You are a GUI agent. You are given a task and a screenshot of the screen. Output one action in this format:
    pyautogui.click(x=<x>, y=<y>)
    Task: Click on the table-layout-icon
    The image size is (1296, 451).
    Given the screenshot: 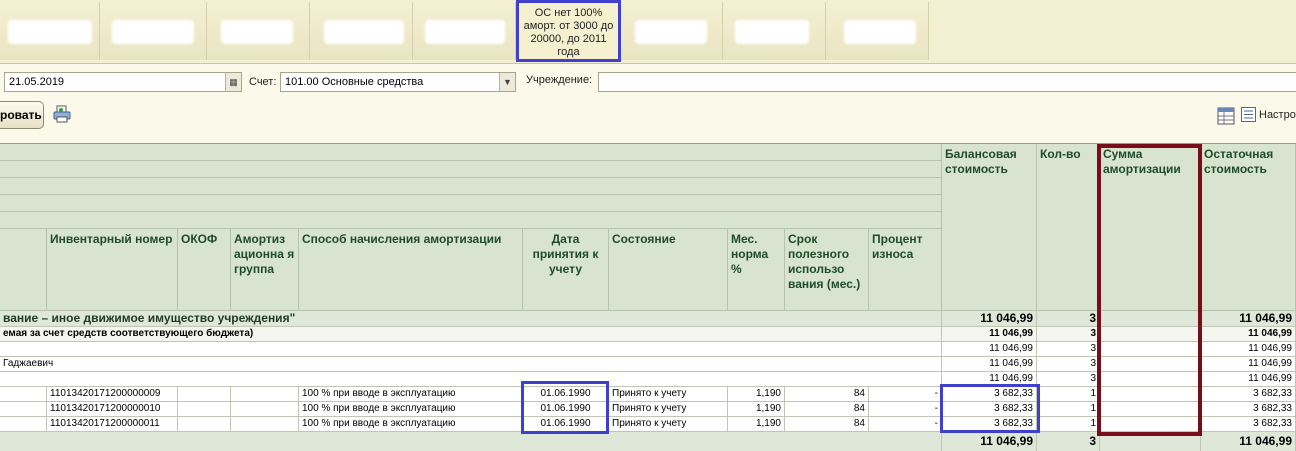 What is the action you would take?
    pyautogui.click(x=1226, y=116)
    